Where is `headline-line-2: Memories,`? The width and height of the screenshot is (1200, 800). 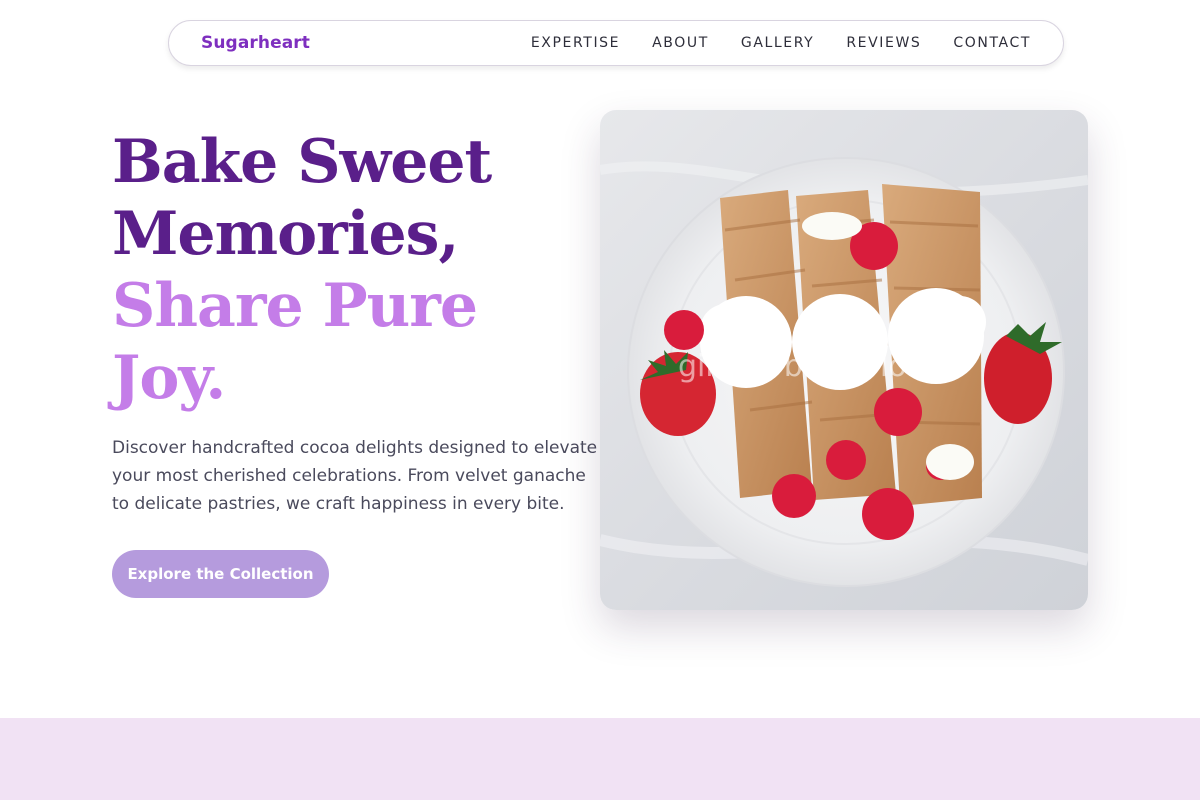 headline-line-2: Memories, is located at coordinates (285, 234).